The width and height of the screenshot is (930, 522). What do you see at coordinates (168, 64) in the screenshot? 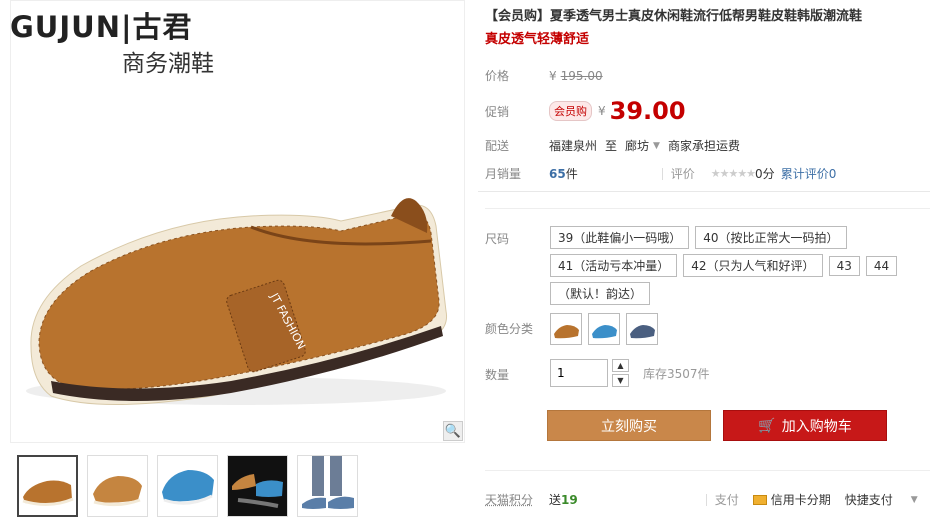
I see `brand-tagline: 商务潮鞋` at bounding box center [168, 64].